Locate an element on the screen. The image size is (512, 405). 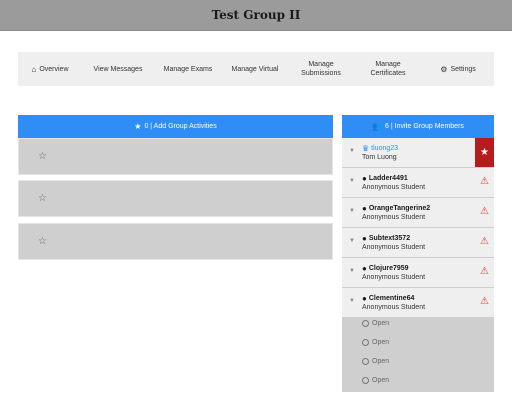
nav-settings-label: Settings is located at coordinates (463, 69).